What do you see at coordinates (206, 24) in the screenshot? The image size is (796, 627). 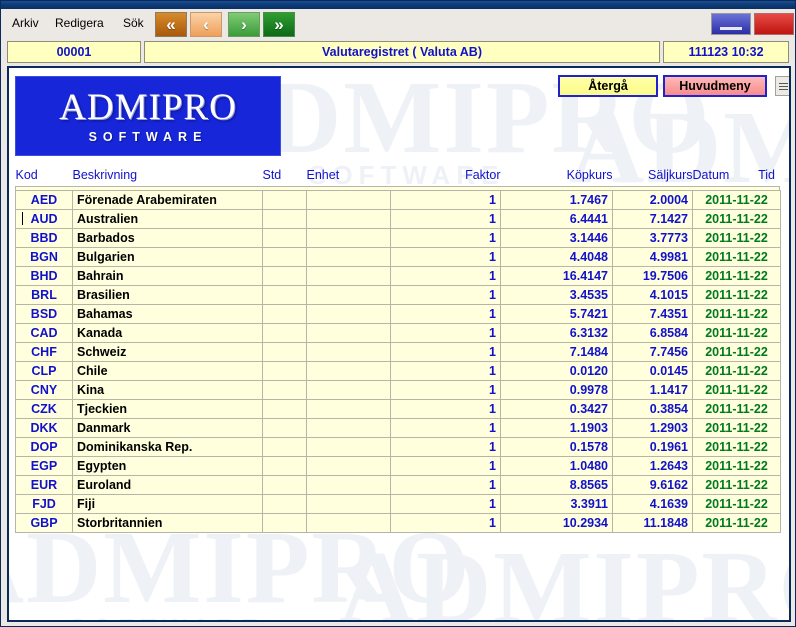 I see `previous-record-button: ‹` at bounding box center [206, 24].